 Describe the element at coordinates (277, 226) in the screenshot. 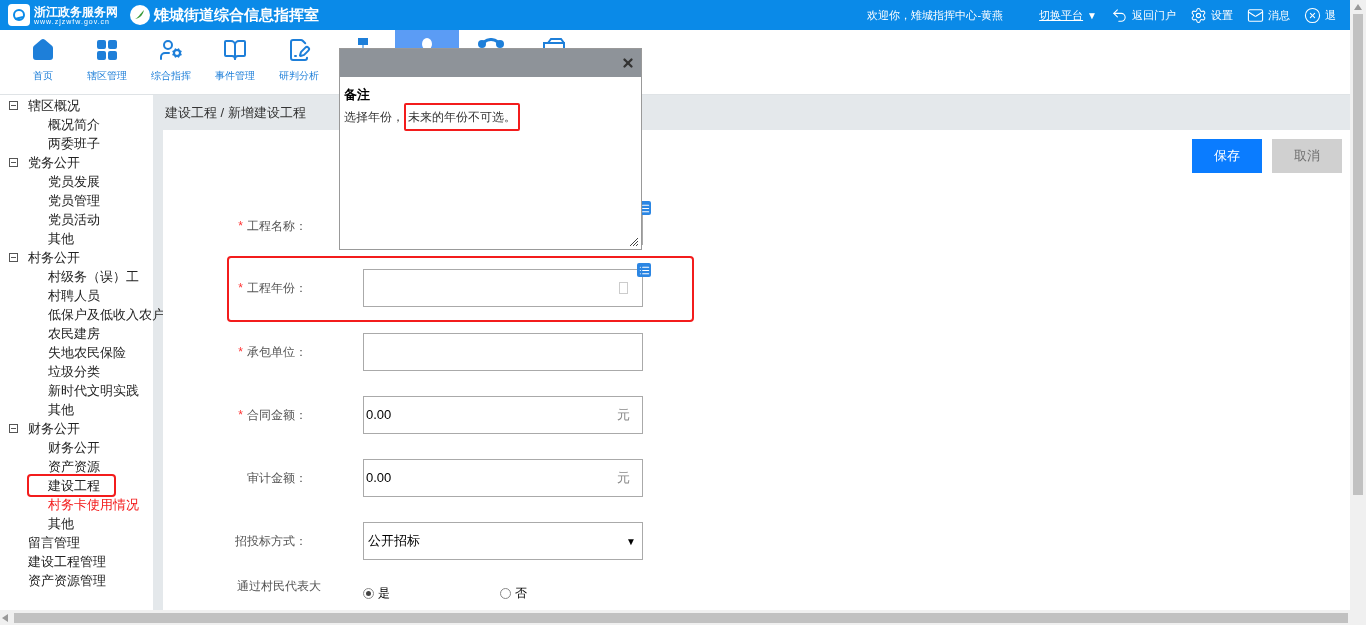

I see `field-label: 工程名称：` at that location.